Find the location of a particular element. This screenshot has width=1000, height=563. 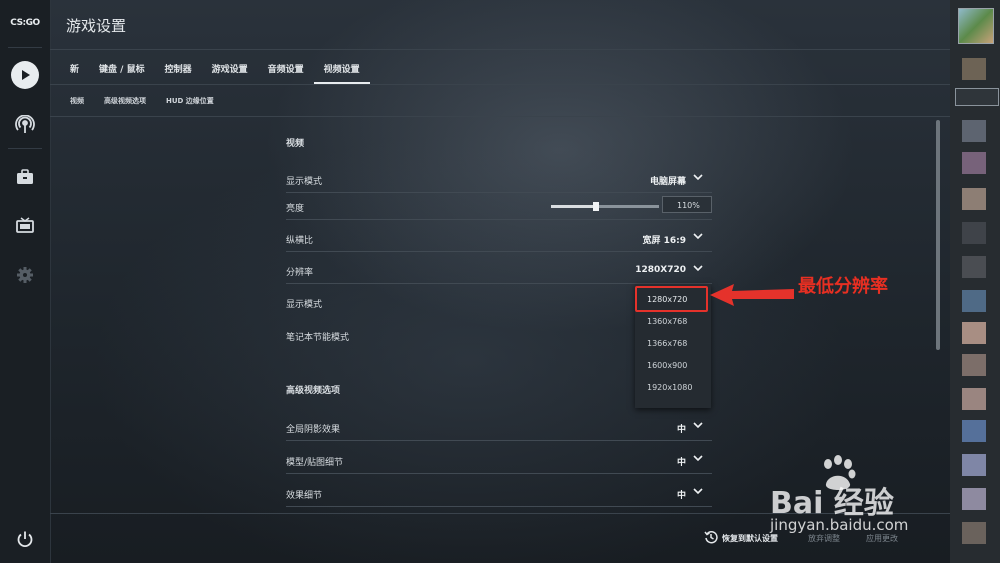

setting-value: 1280X720 is located at coordinates (660, 270).